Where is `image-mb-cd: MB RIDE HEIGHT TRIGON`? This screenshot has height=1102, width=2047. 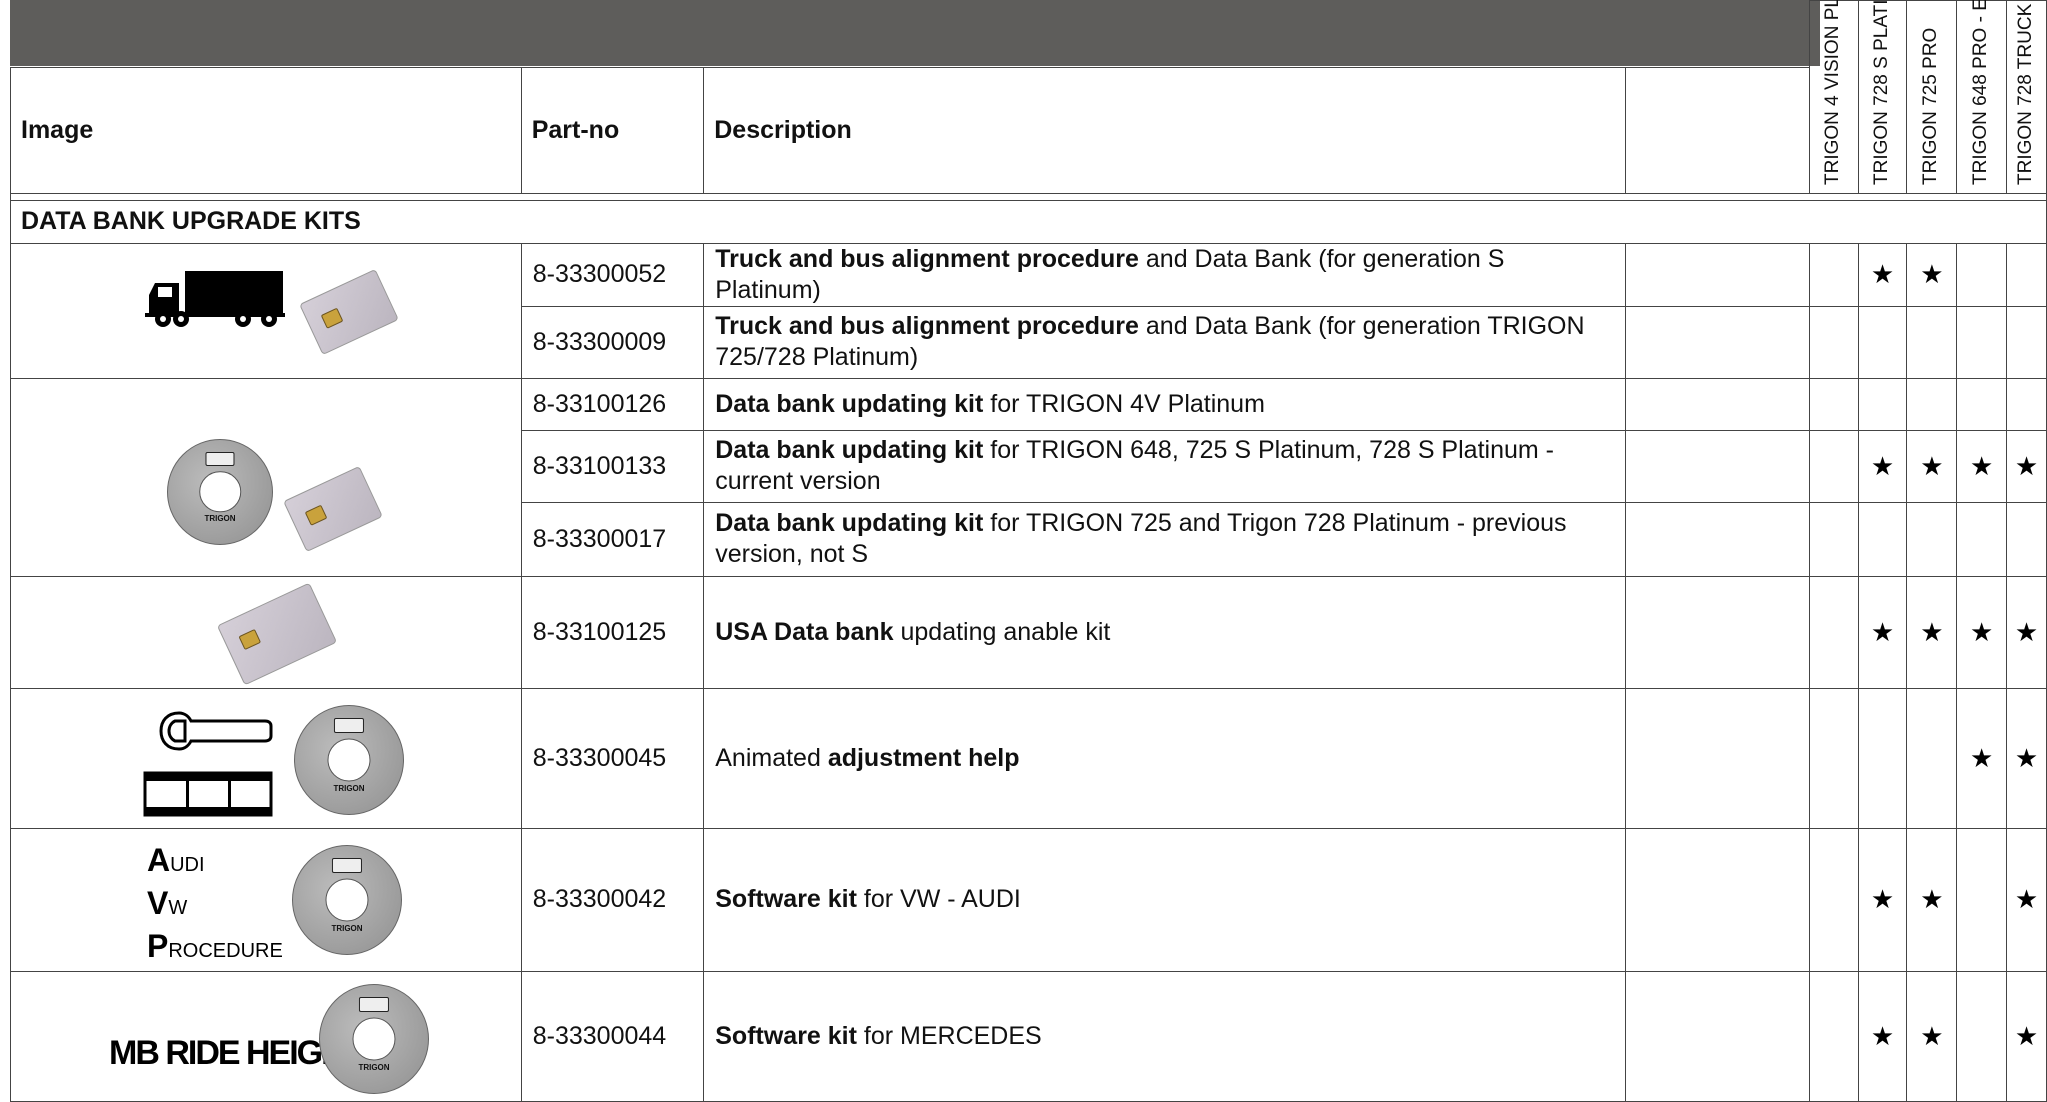
image-mb-cd: MB RIDE HEIGHT TRIGON is located at coordinates (266, 1036).